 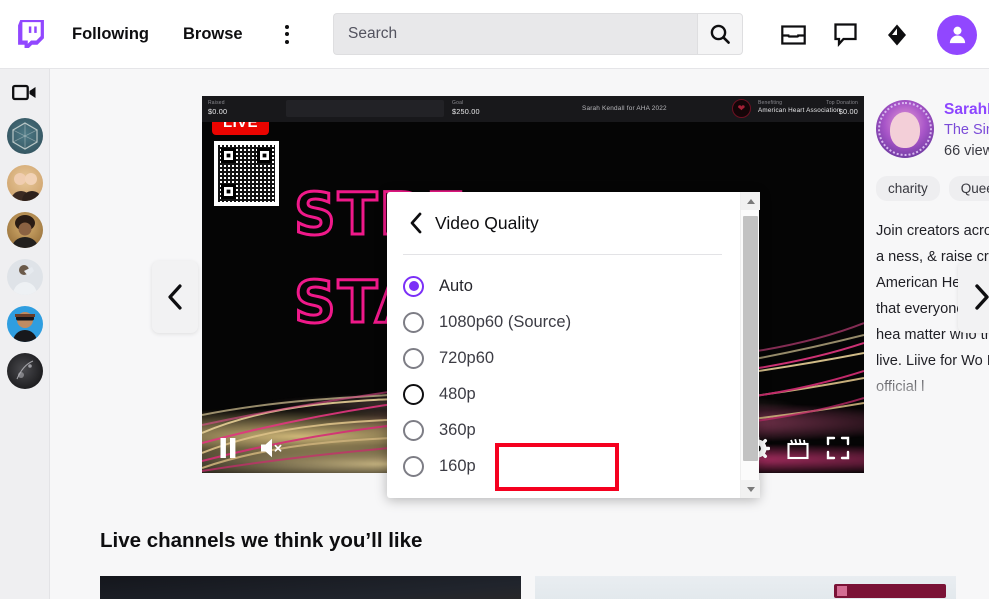 I want to click on radio-button-480p, so click(x=413, y=394).